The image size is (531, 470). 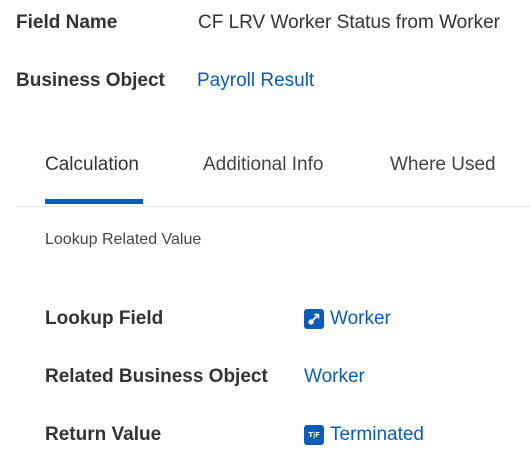 I want to click on related-business-object-row: Related Business Object Worker, so click(x=205, y=377).